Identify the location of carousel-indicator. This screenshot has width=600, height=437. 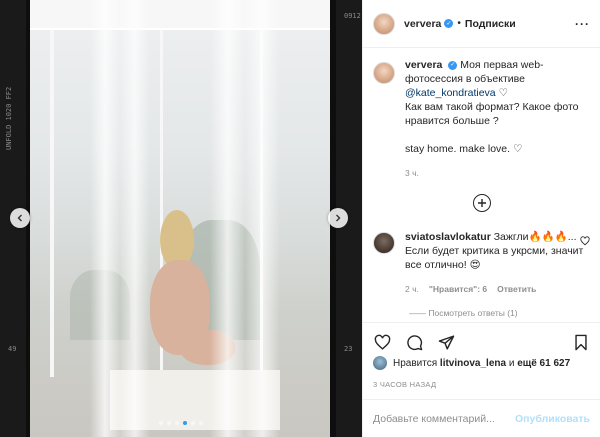
(181, 423).